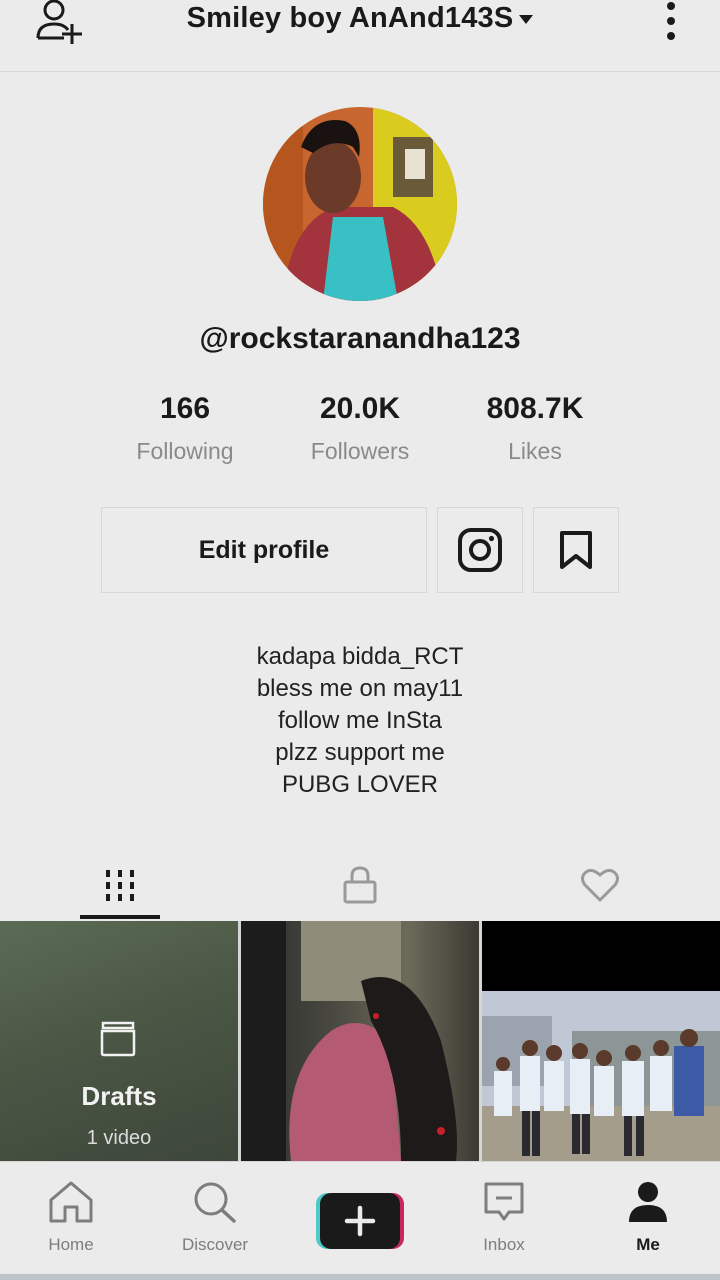 The width and height of the screenshot is (720, 1280). I want to click on instagram-button, so click(480, 550).